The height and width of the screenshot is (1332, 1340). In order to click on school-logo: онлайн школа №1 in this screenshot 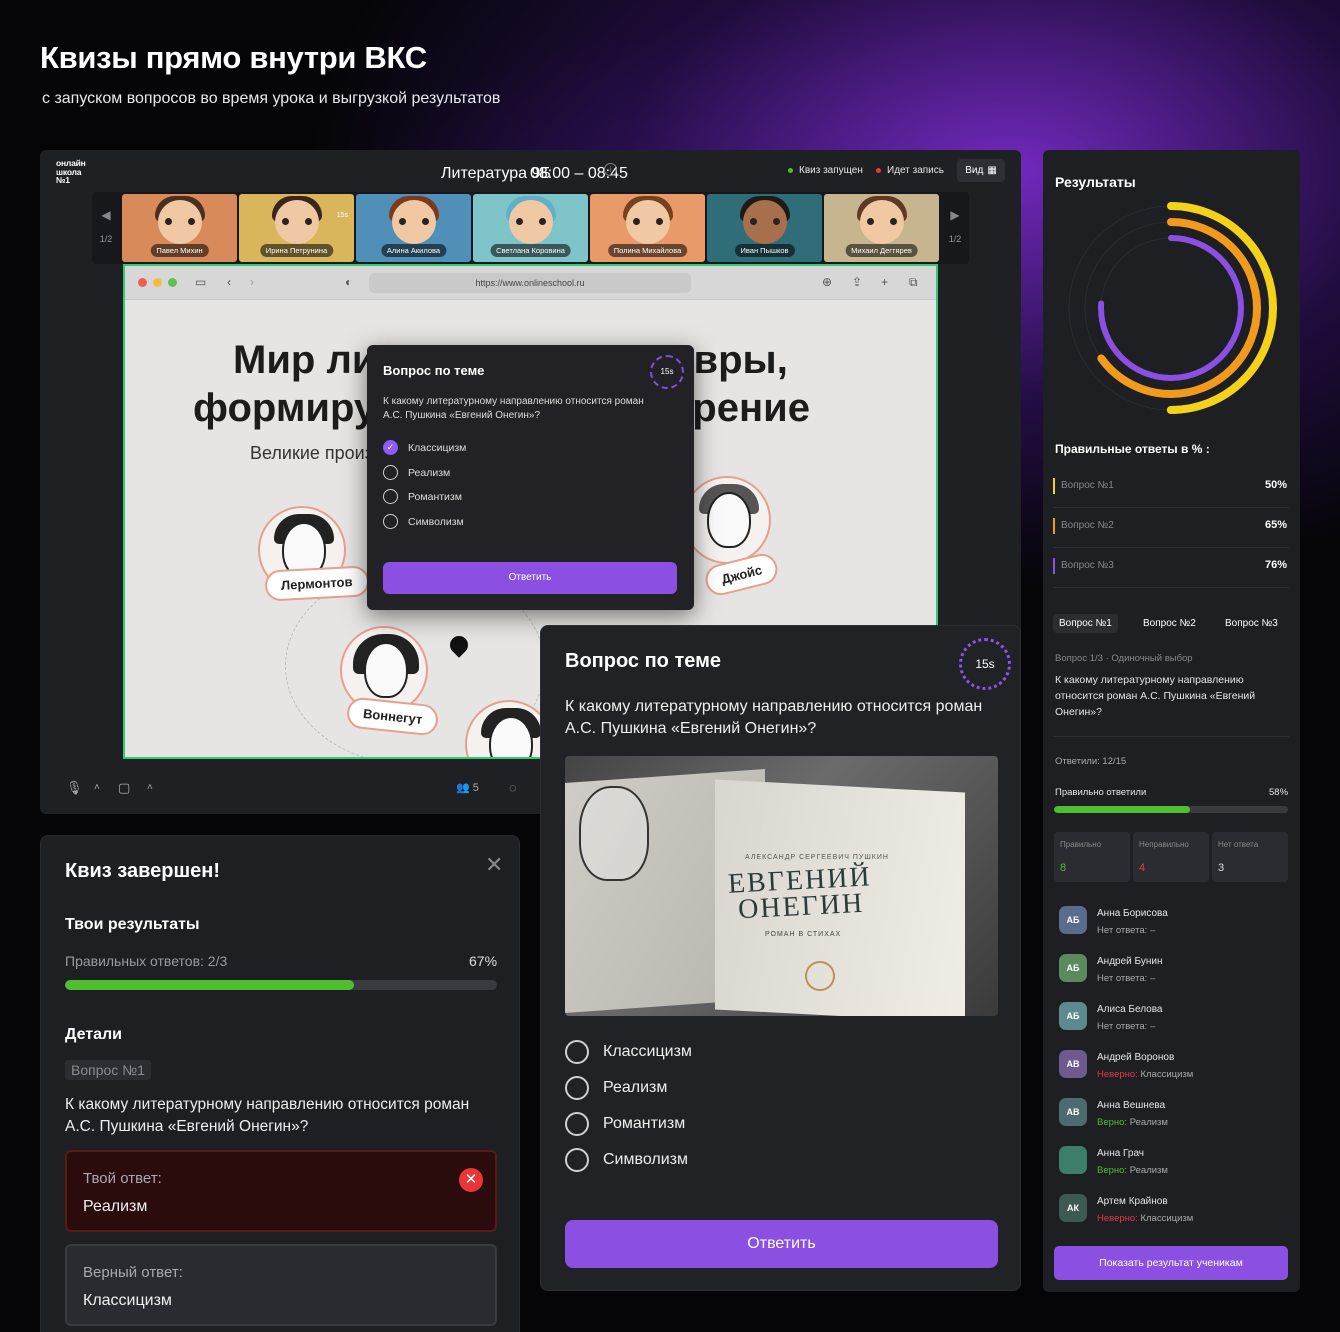, I will do `click(71, 171)`.